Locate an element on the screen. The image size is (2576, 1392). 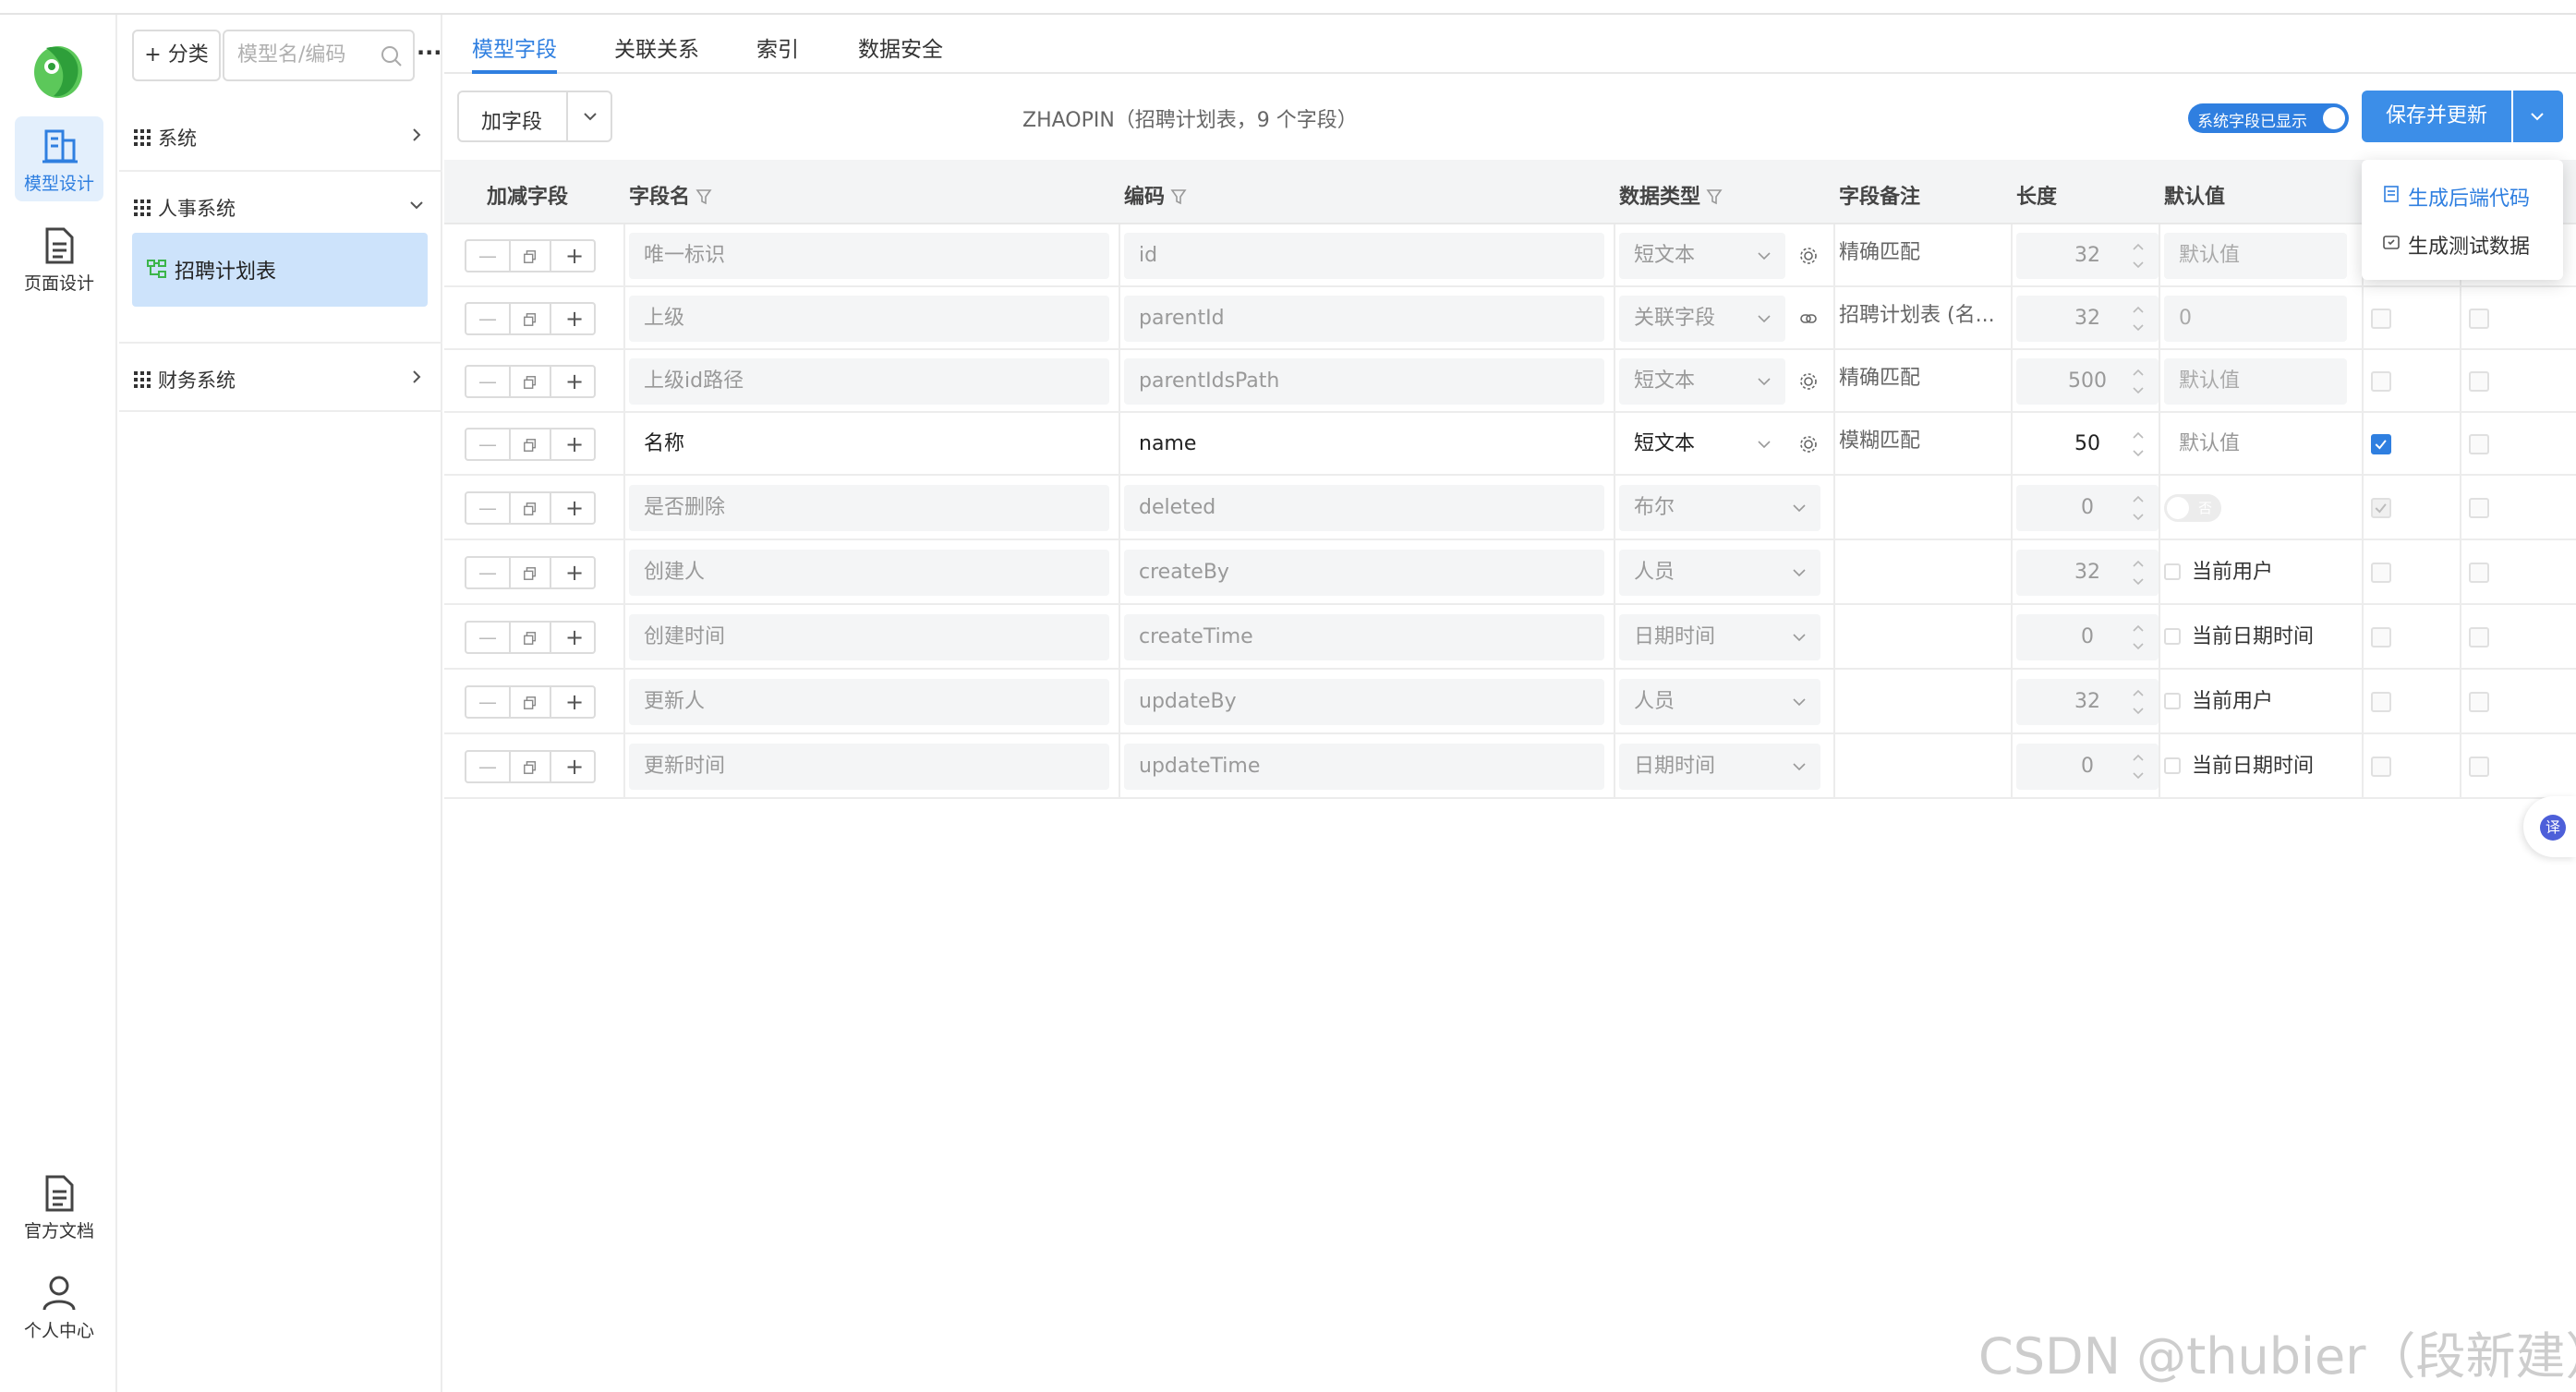
system-fields-toggle: 系统字段已显示 is located at coordinates (2268, 118).